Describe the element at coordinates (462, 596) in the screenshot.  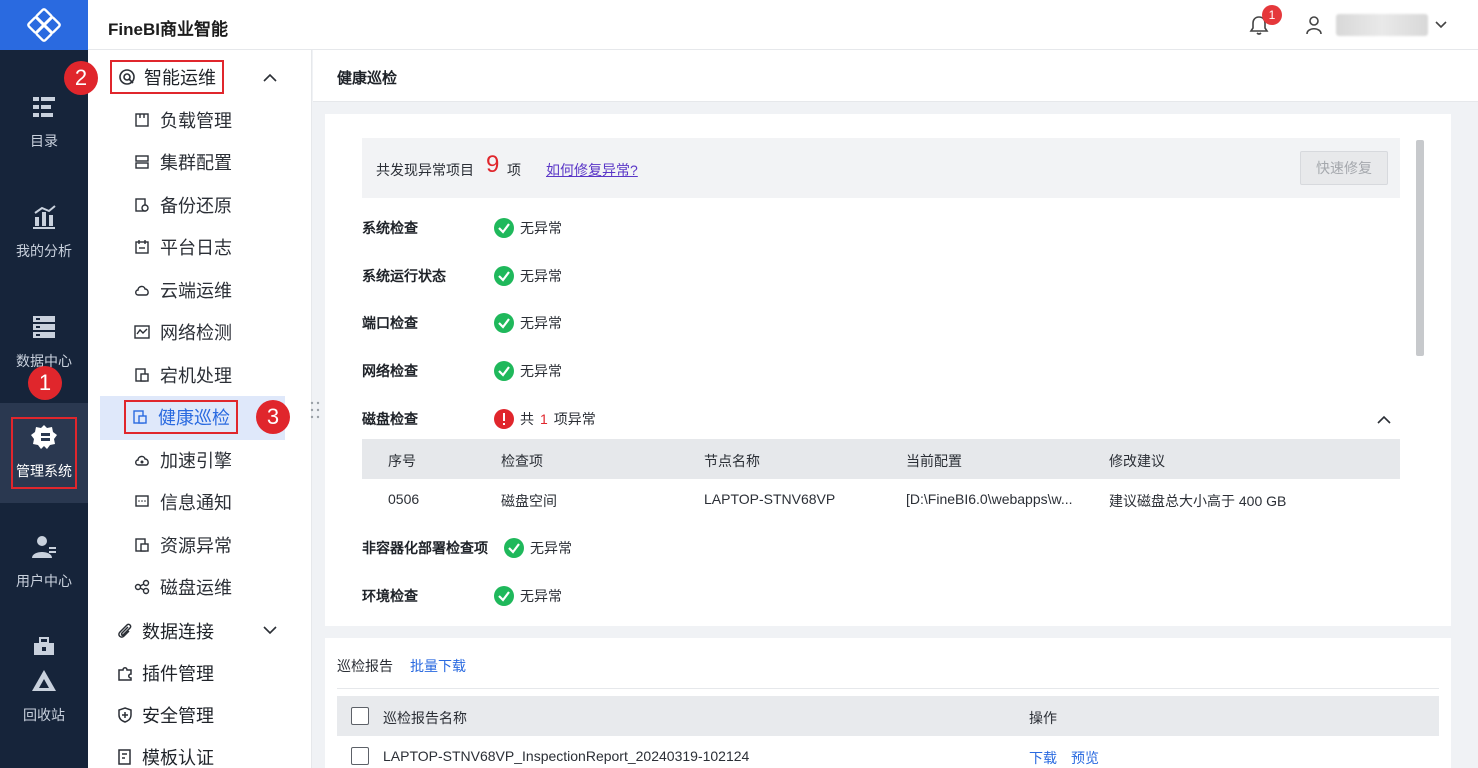
I see `check-row-environment: 环境检查 无异常` at that location.